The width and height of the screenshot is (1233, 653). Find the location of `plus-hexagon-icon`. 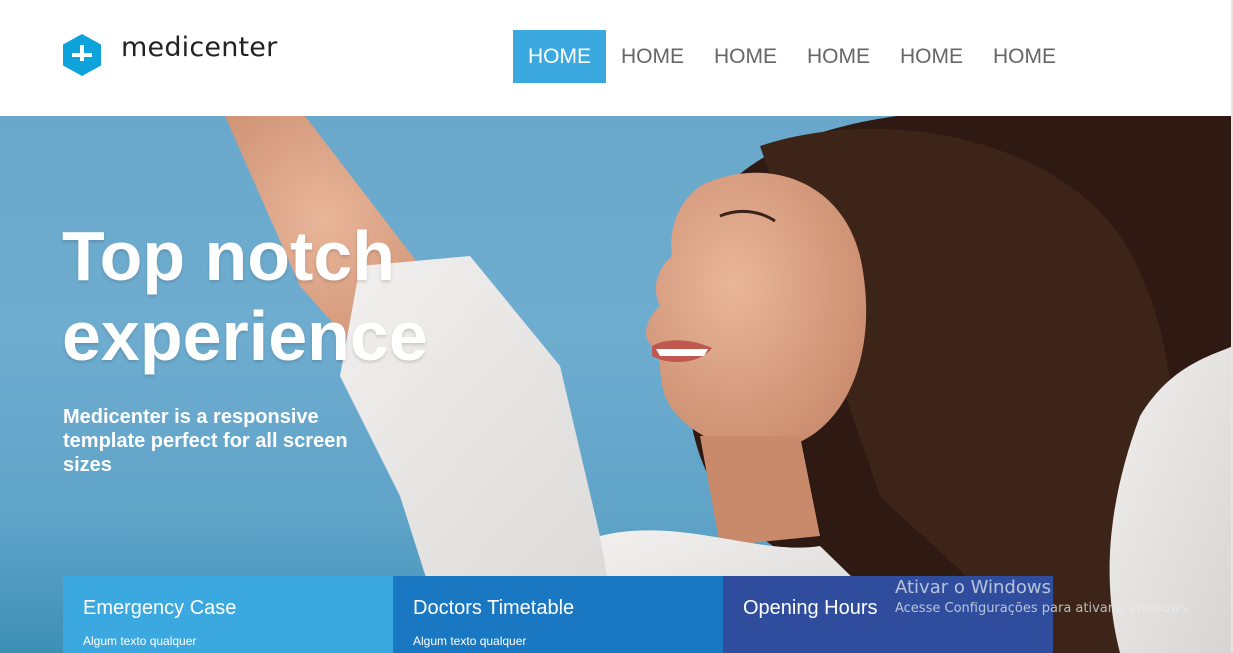

plus-hexagon-icon is located at coordinates (82, 55).